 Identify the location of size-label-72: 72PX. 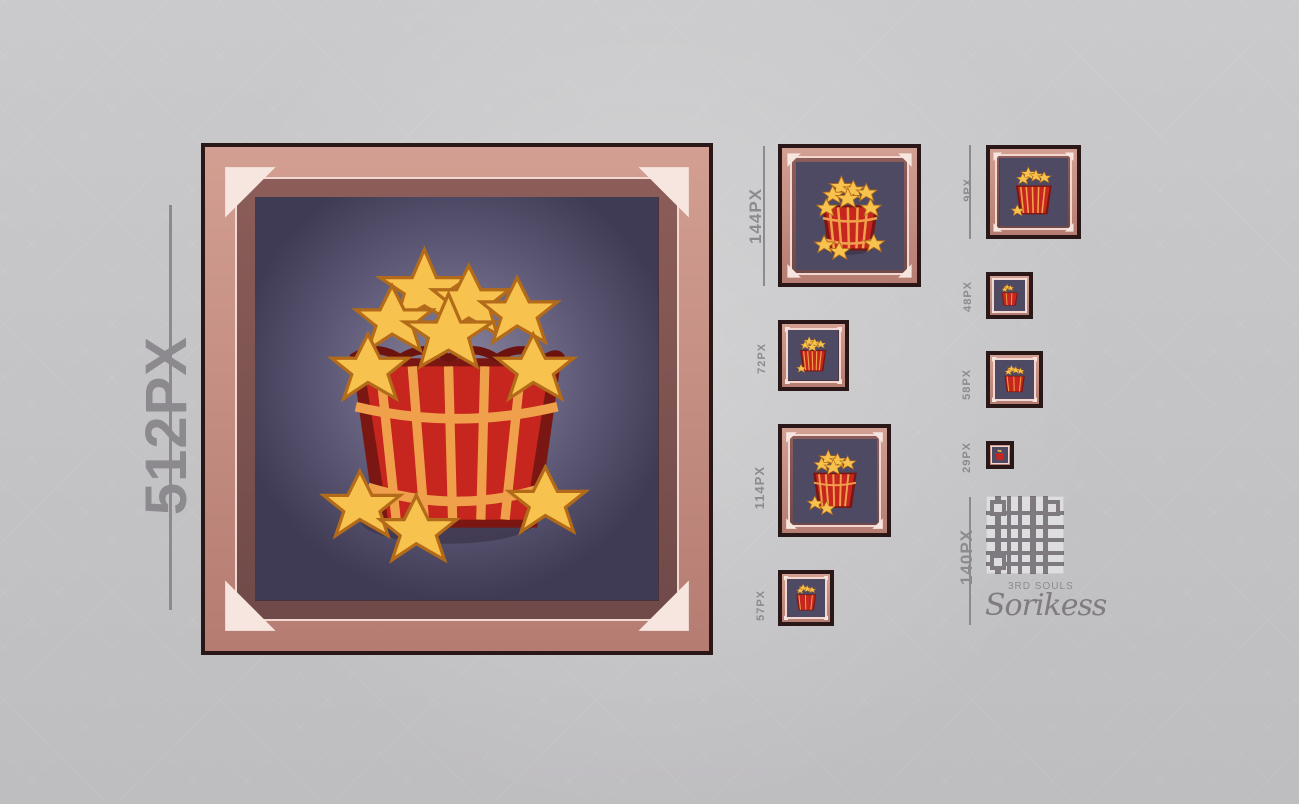
(762, 358).